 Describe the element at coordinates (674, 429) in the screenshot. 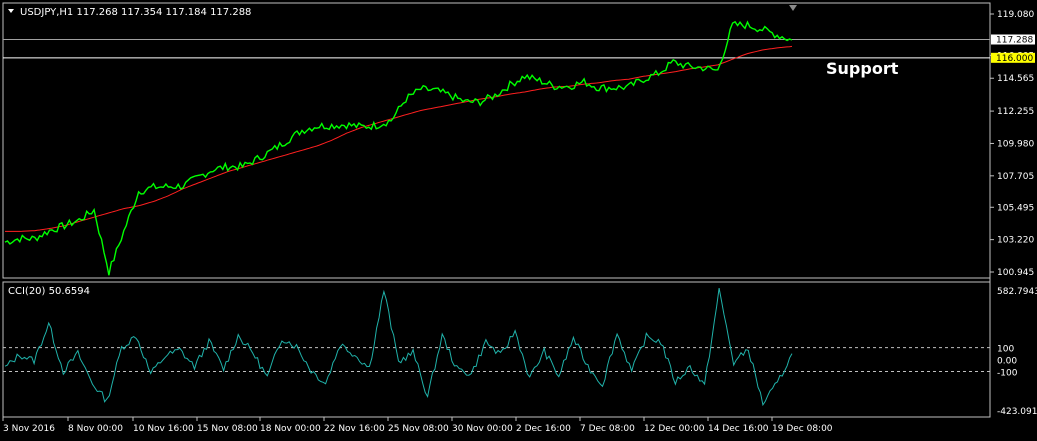

I see `time-tick-label: 12 Dec 00:00` at that location.